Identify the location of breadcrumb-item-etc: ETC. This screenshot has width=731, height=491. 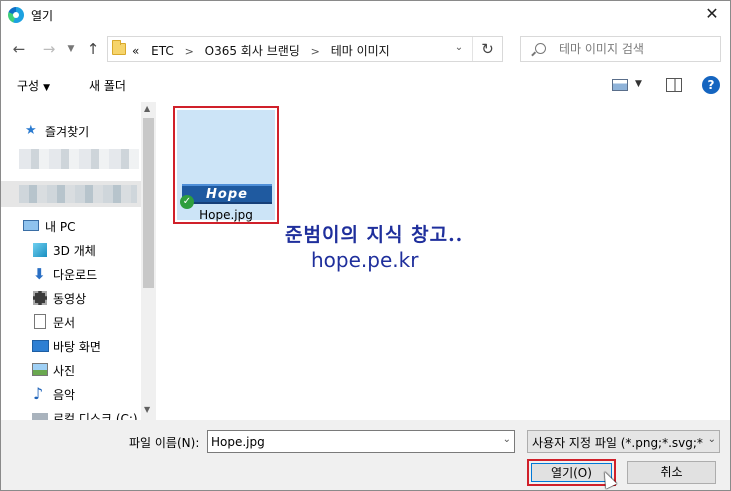
(162, 51).